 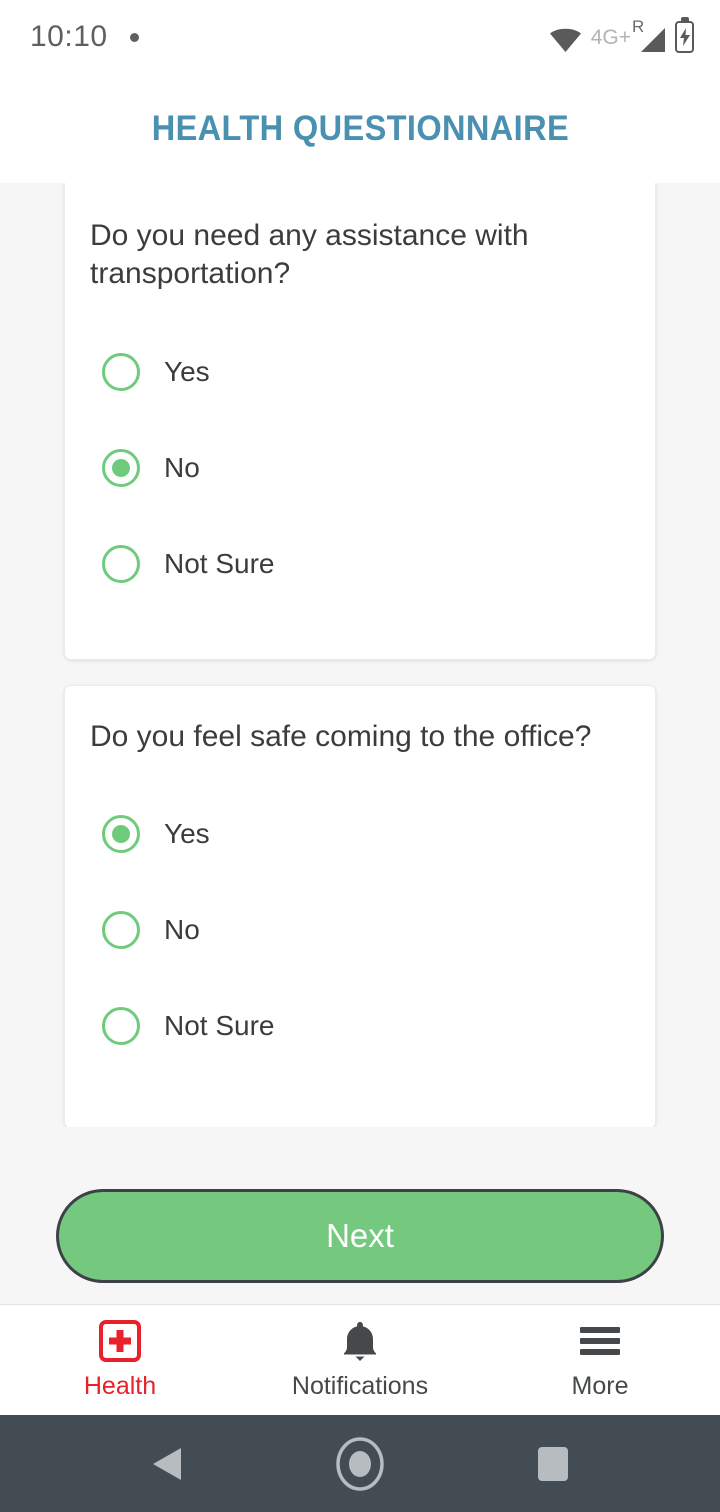 I want to click on status-bar: 10:10 4G+ R, so click(x=360, y=37).